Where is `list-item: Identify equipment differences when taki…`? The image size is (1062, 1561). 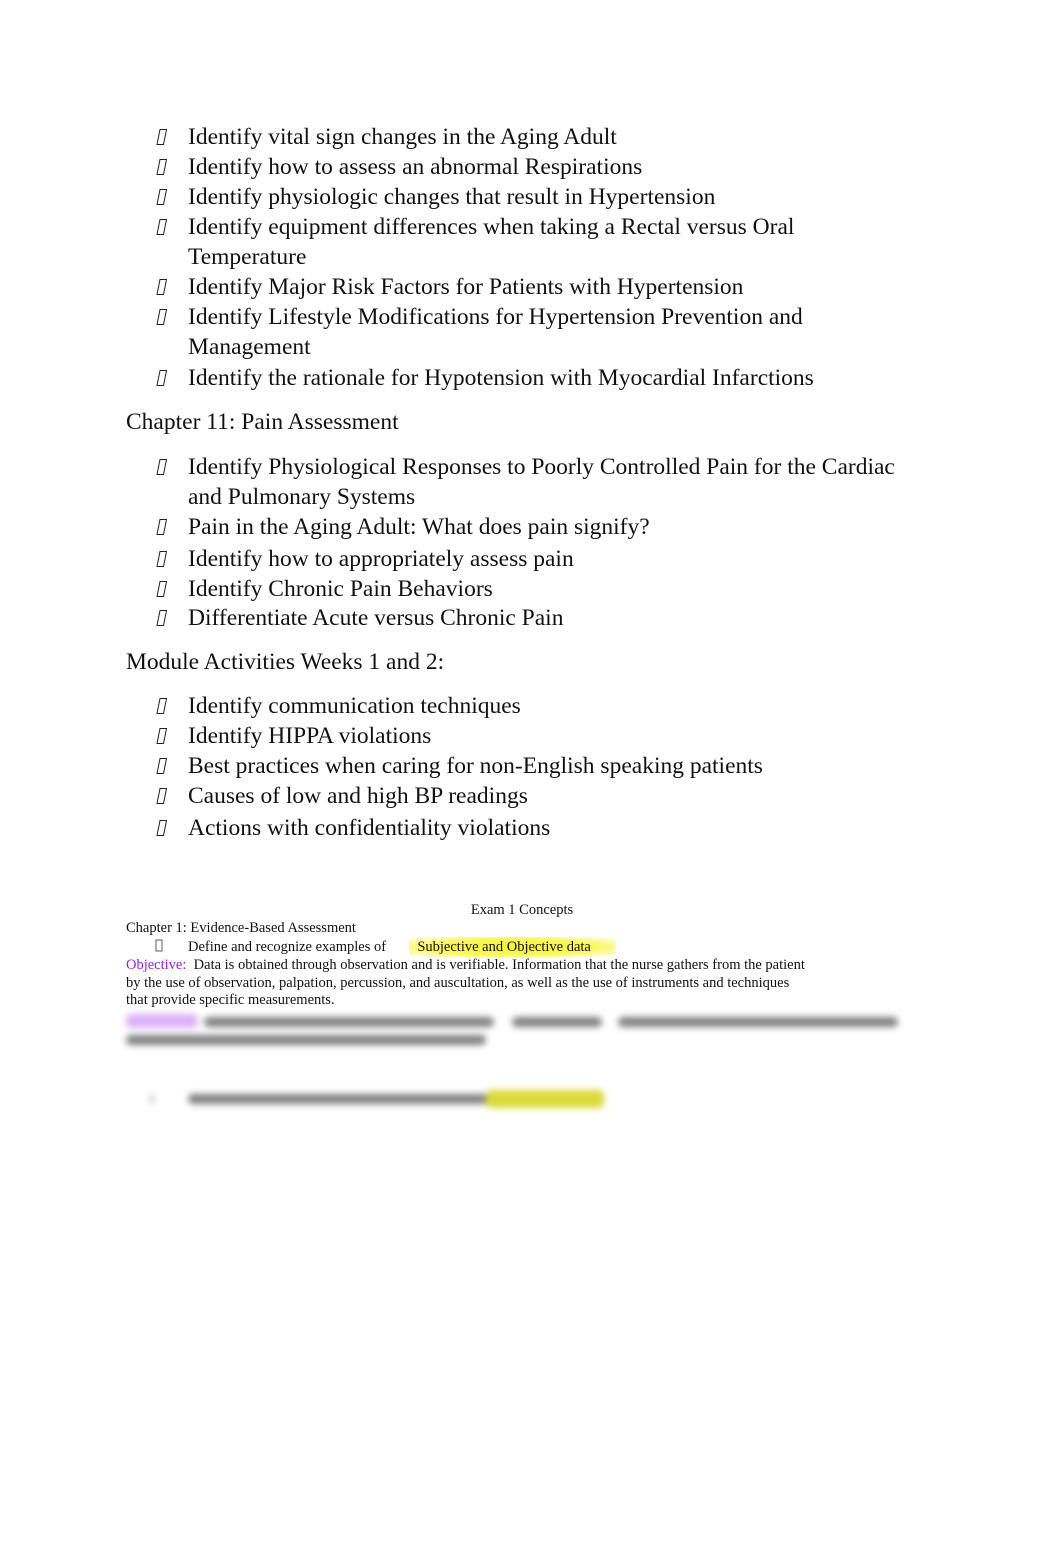 list-item: Identify equipment differences when taki… is located at coordinates (491, 242).